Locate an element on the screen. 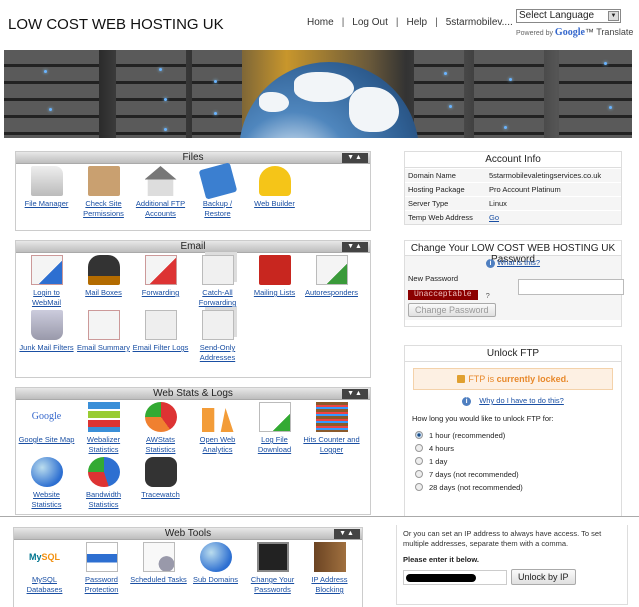 The width and height of the screenshot is (639, 607). mailbox-icon is located at coordinates (103, 270).